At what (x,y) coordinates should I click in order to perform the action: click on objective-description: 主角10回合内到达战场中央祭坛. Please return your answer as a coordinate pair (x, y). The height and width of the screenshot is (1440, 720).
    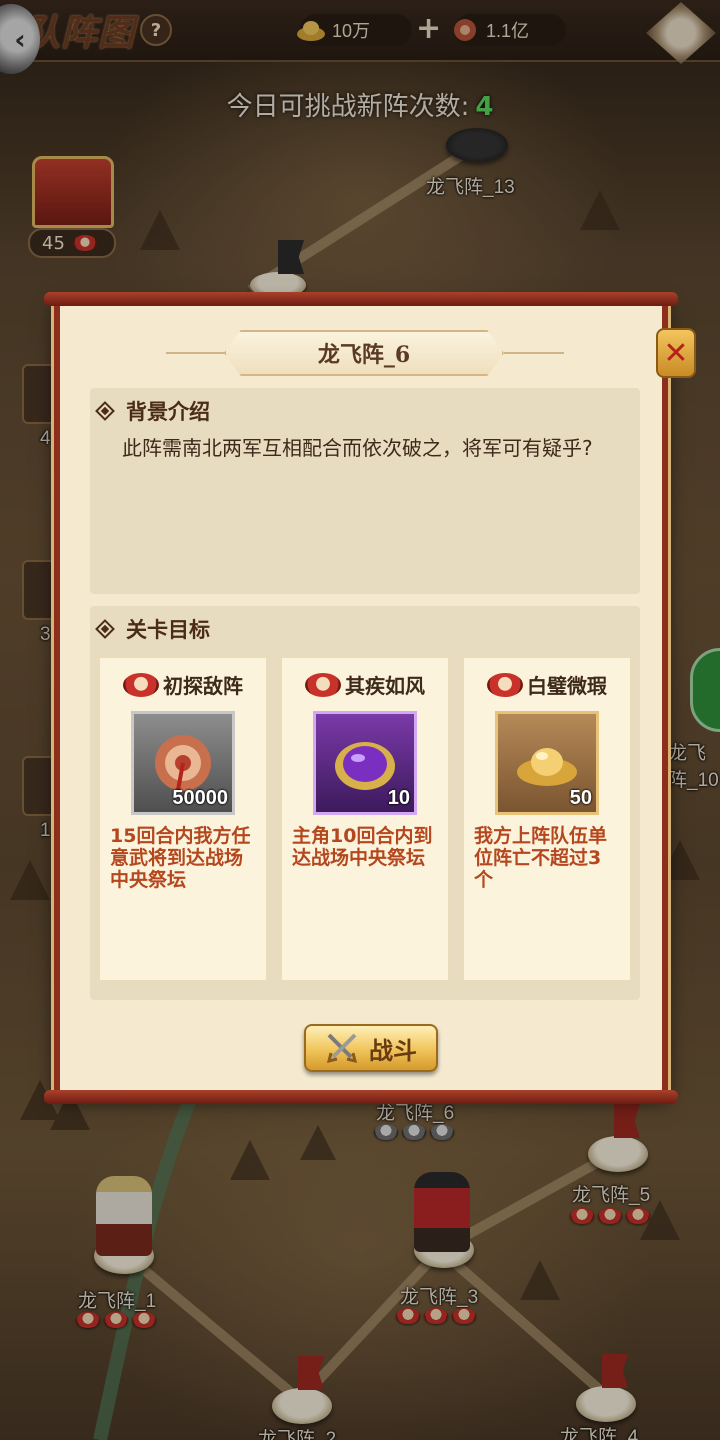
    Looking at the image, I should click on (362, 847).